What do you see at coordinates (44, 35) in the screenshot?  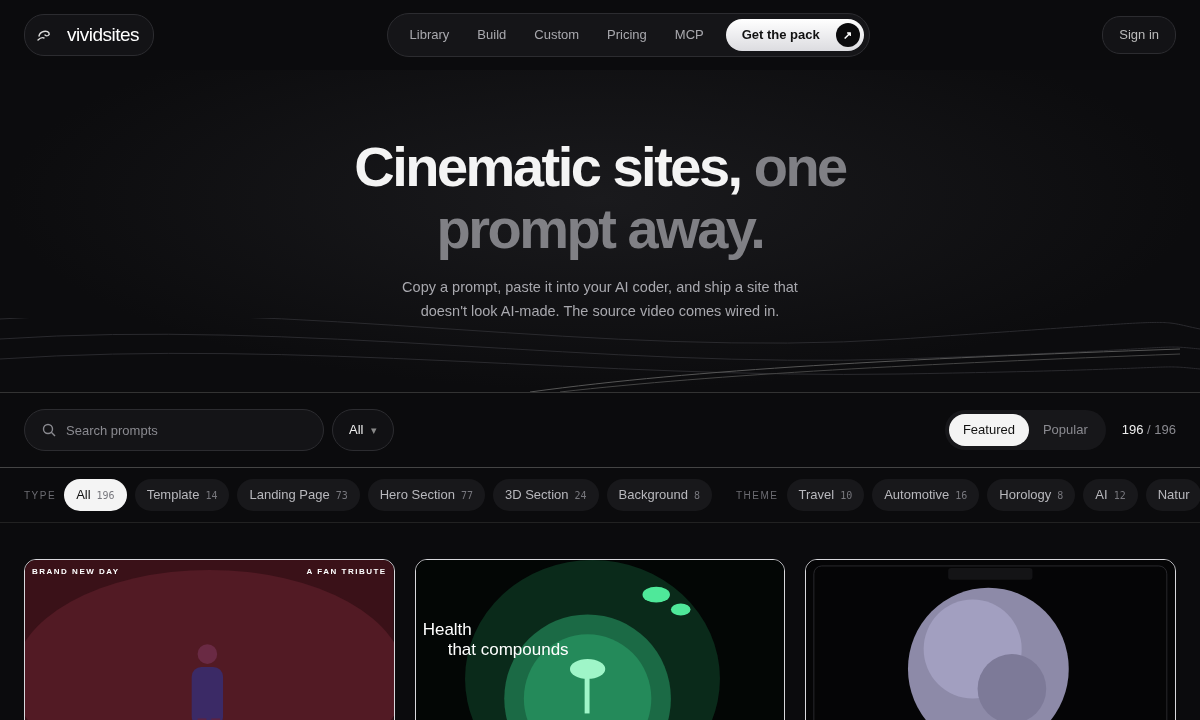 I see `logo-icon` at bounding box center [44, 35].